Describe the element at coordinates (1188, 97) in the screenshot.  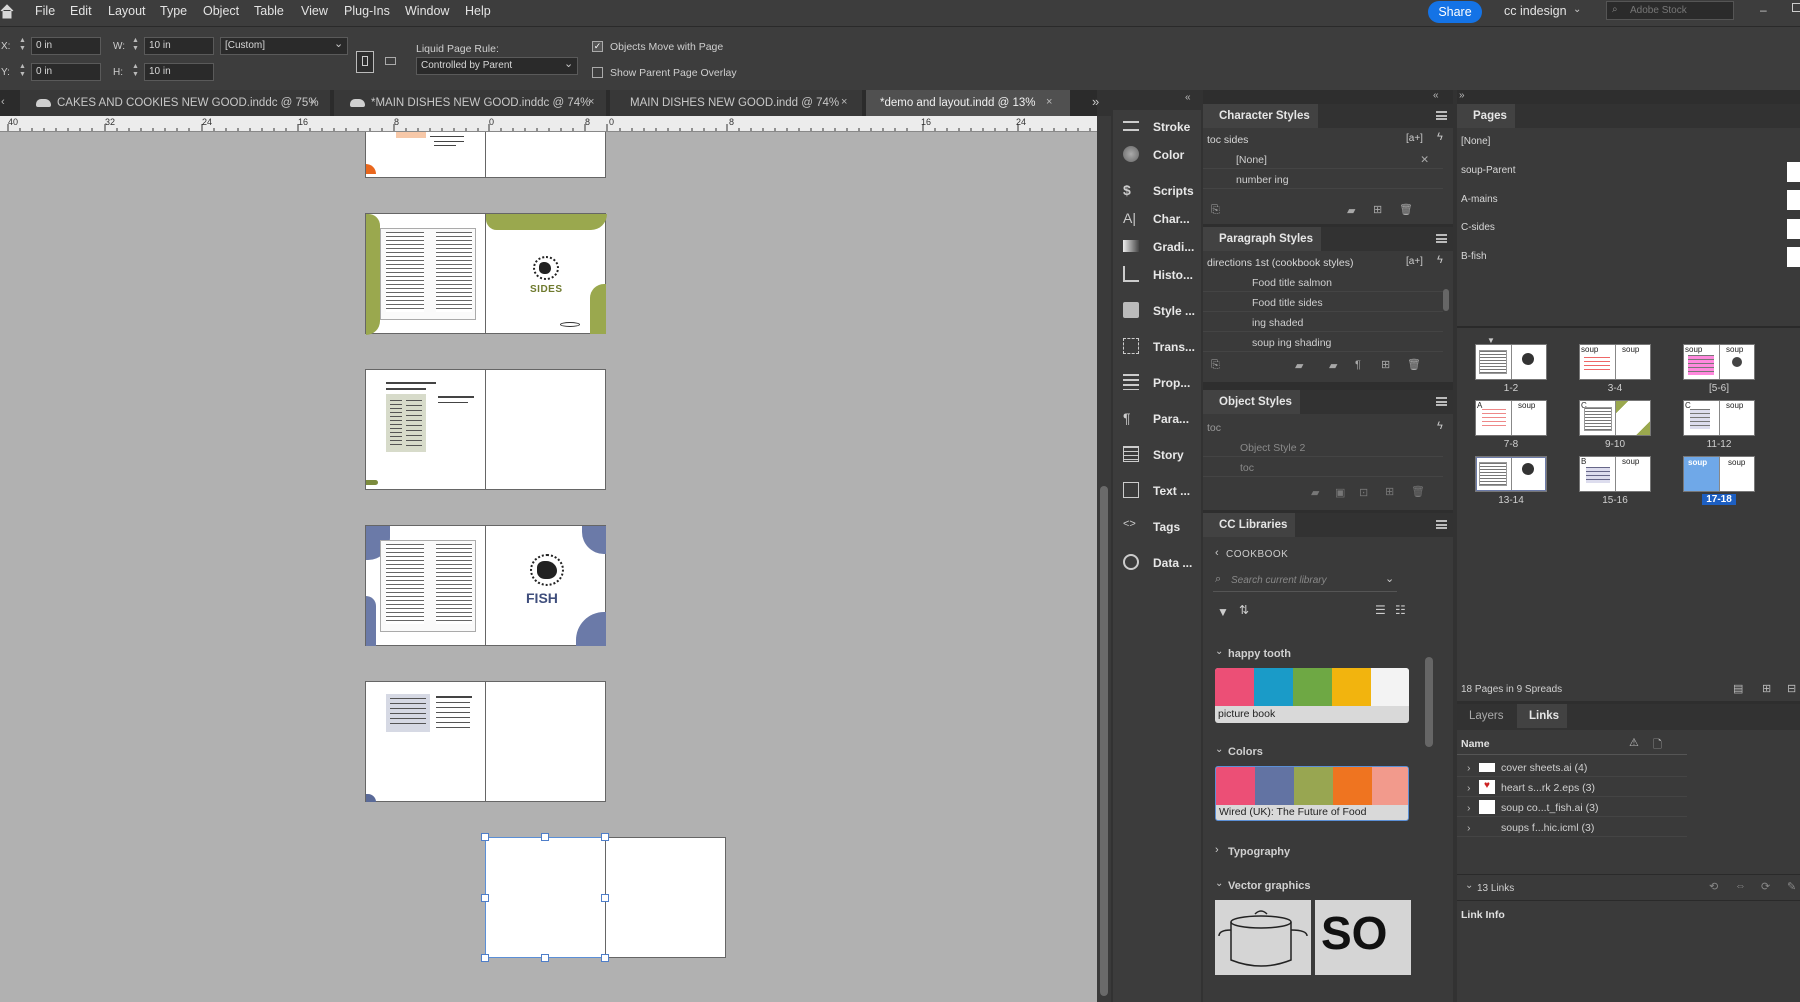
I see `collapse-dock-icon: «` at that location.